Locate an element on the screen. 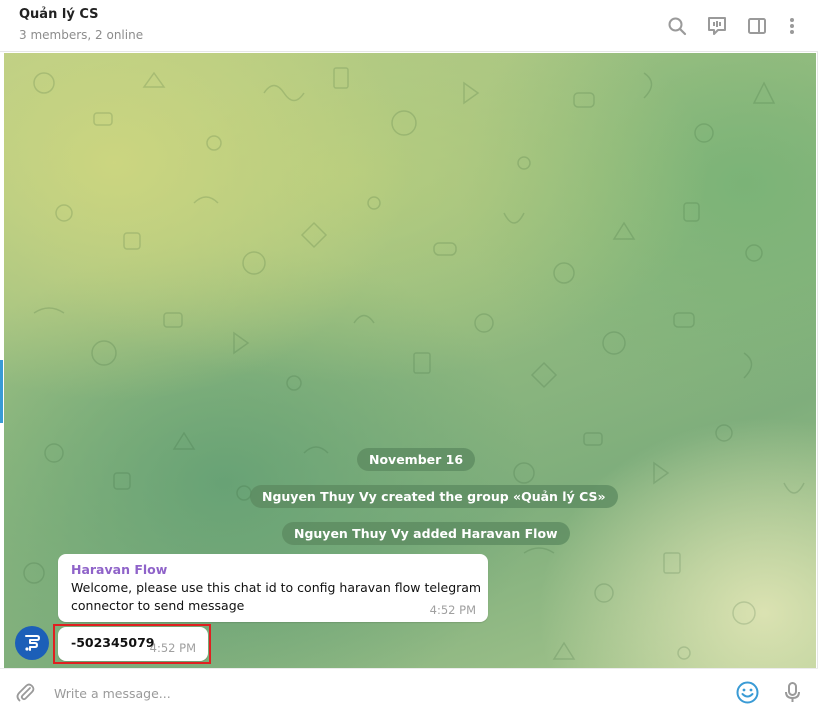  chat-members-status: 3 members, 2 online is located at coordinates (81, 35).